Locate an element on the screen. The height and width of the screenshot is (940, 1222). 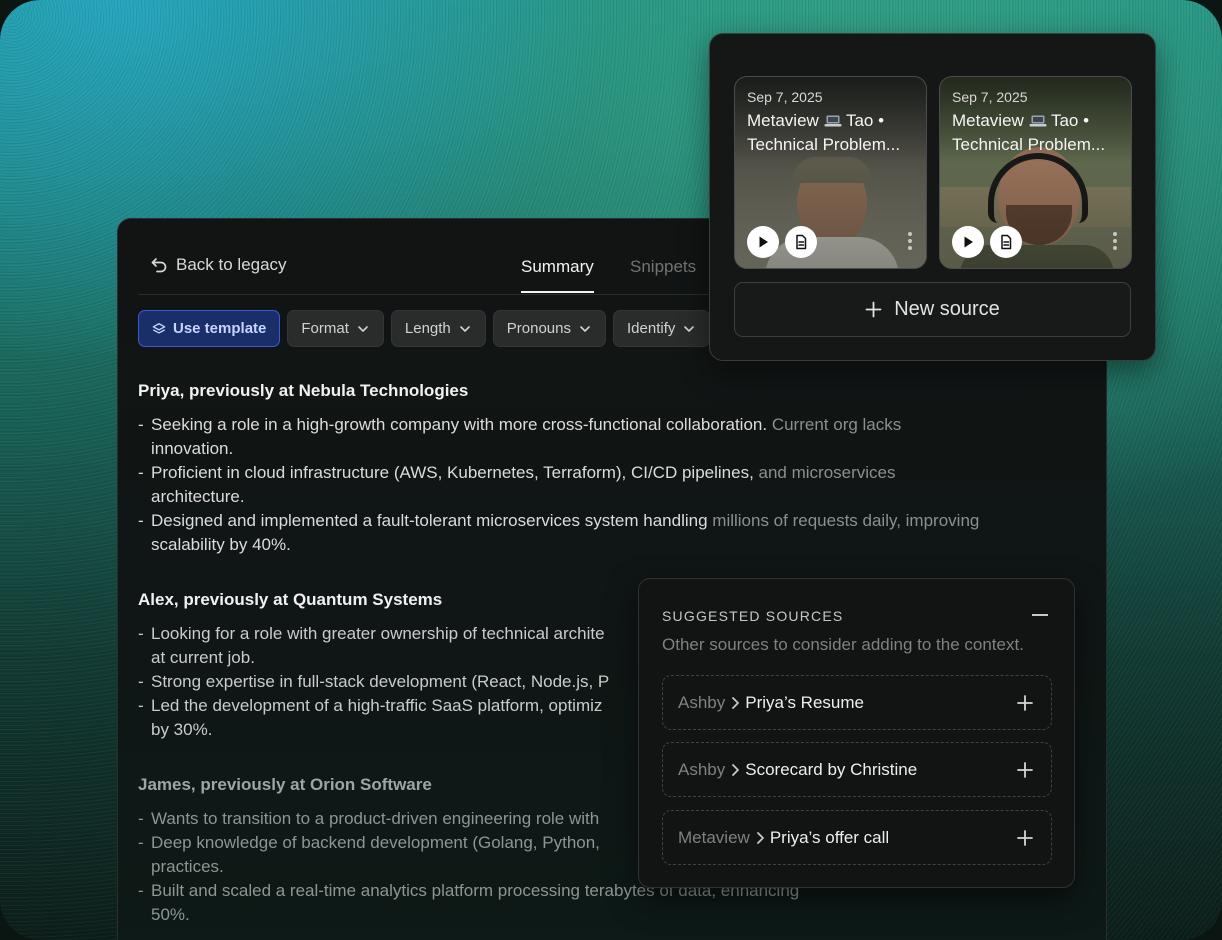
pronouns-dropdown: Pronouns is located at coordinates (549, 328).